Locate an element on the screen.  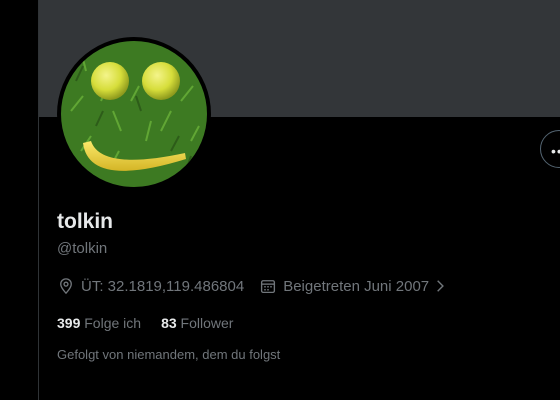
chevron-right-icon is located at coordinates (441, 286).